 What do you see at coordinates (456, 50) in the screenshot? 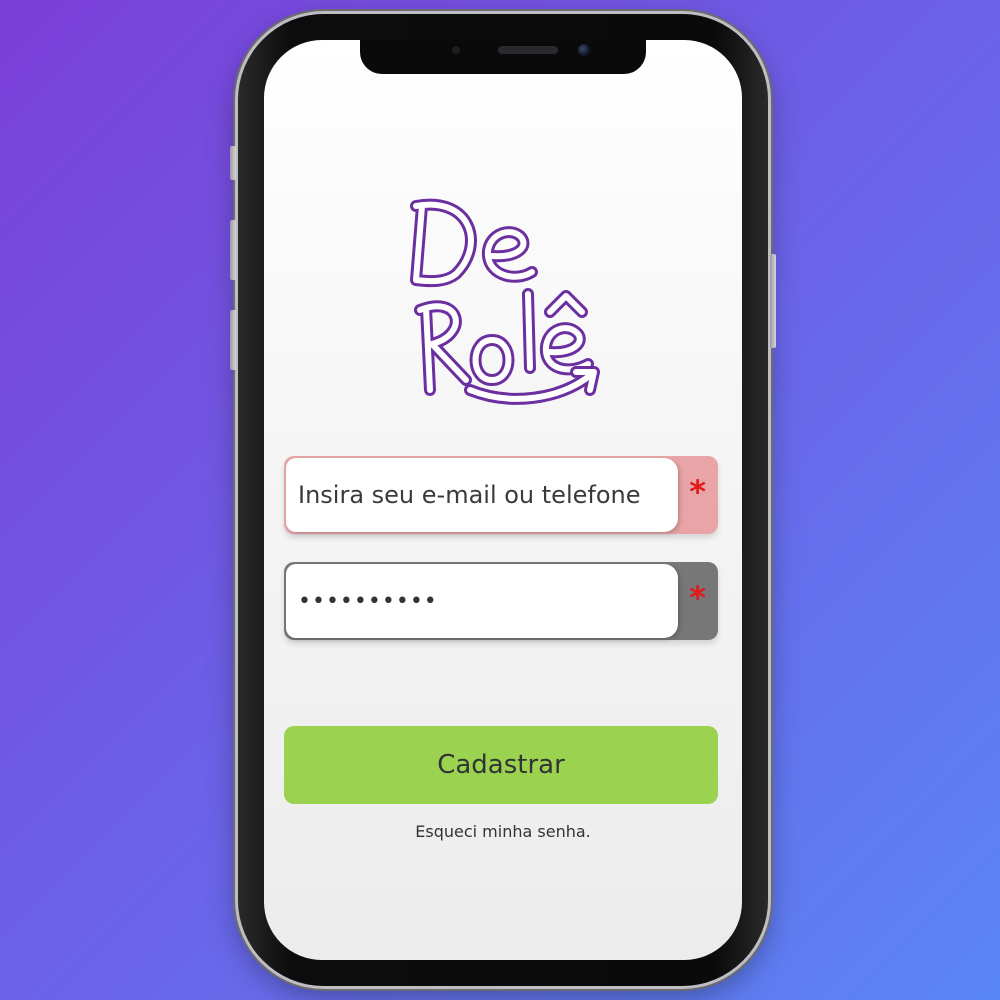
I see `sensor` at bounding box center [456, 50].